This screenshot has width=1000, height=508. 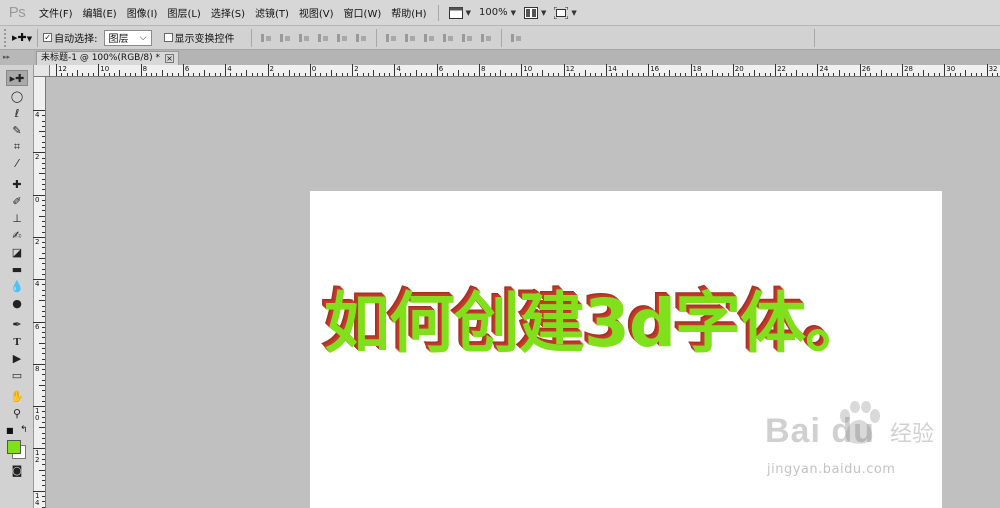 What do you see at coordinates (304, 38) in the screenshot?
I see `align-bottom-edges-icon` at bounding box center [304, 38].